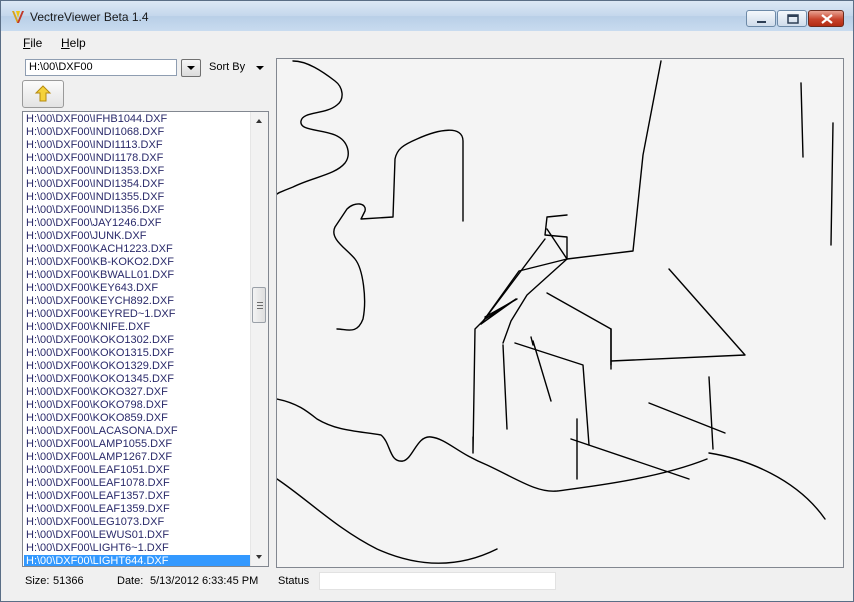 The image size is (854, 602). What do you see at coordinates (138, 236) in the screenshot?
I see `list-item: H:\00\DXF00\JUNK.DXF` at bounding box center [138, 236].